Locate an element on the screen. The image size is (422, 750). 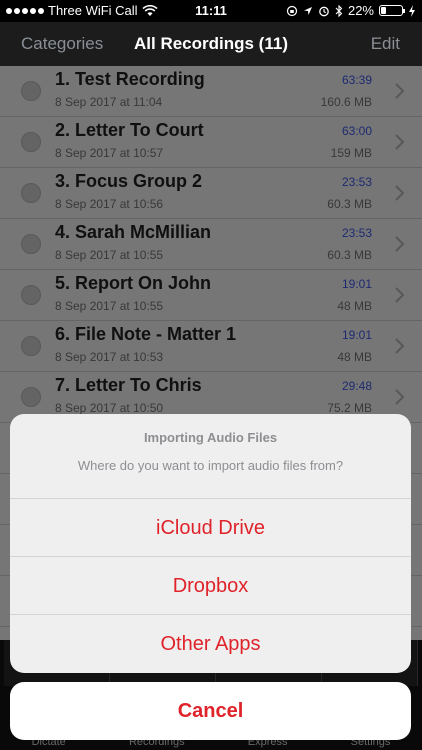
action-sheet-title: Importing Audio Files is located at coordinates (210, 437).